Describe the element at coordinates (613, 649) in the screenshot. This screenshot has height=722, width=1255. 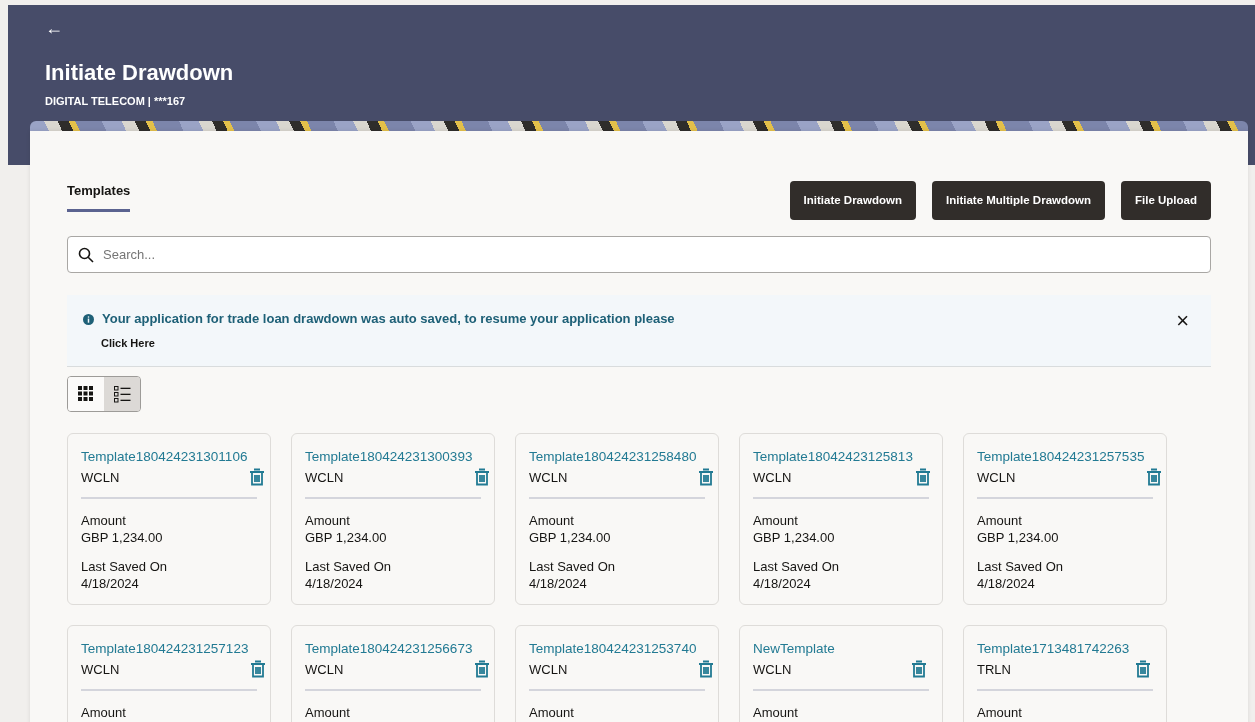
I see `template-name: Template180424231253740` at that location.